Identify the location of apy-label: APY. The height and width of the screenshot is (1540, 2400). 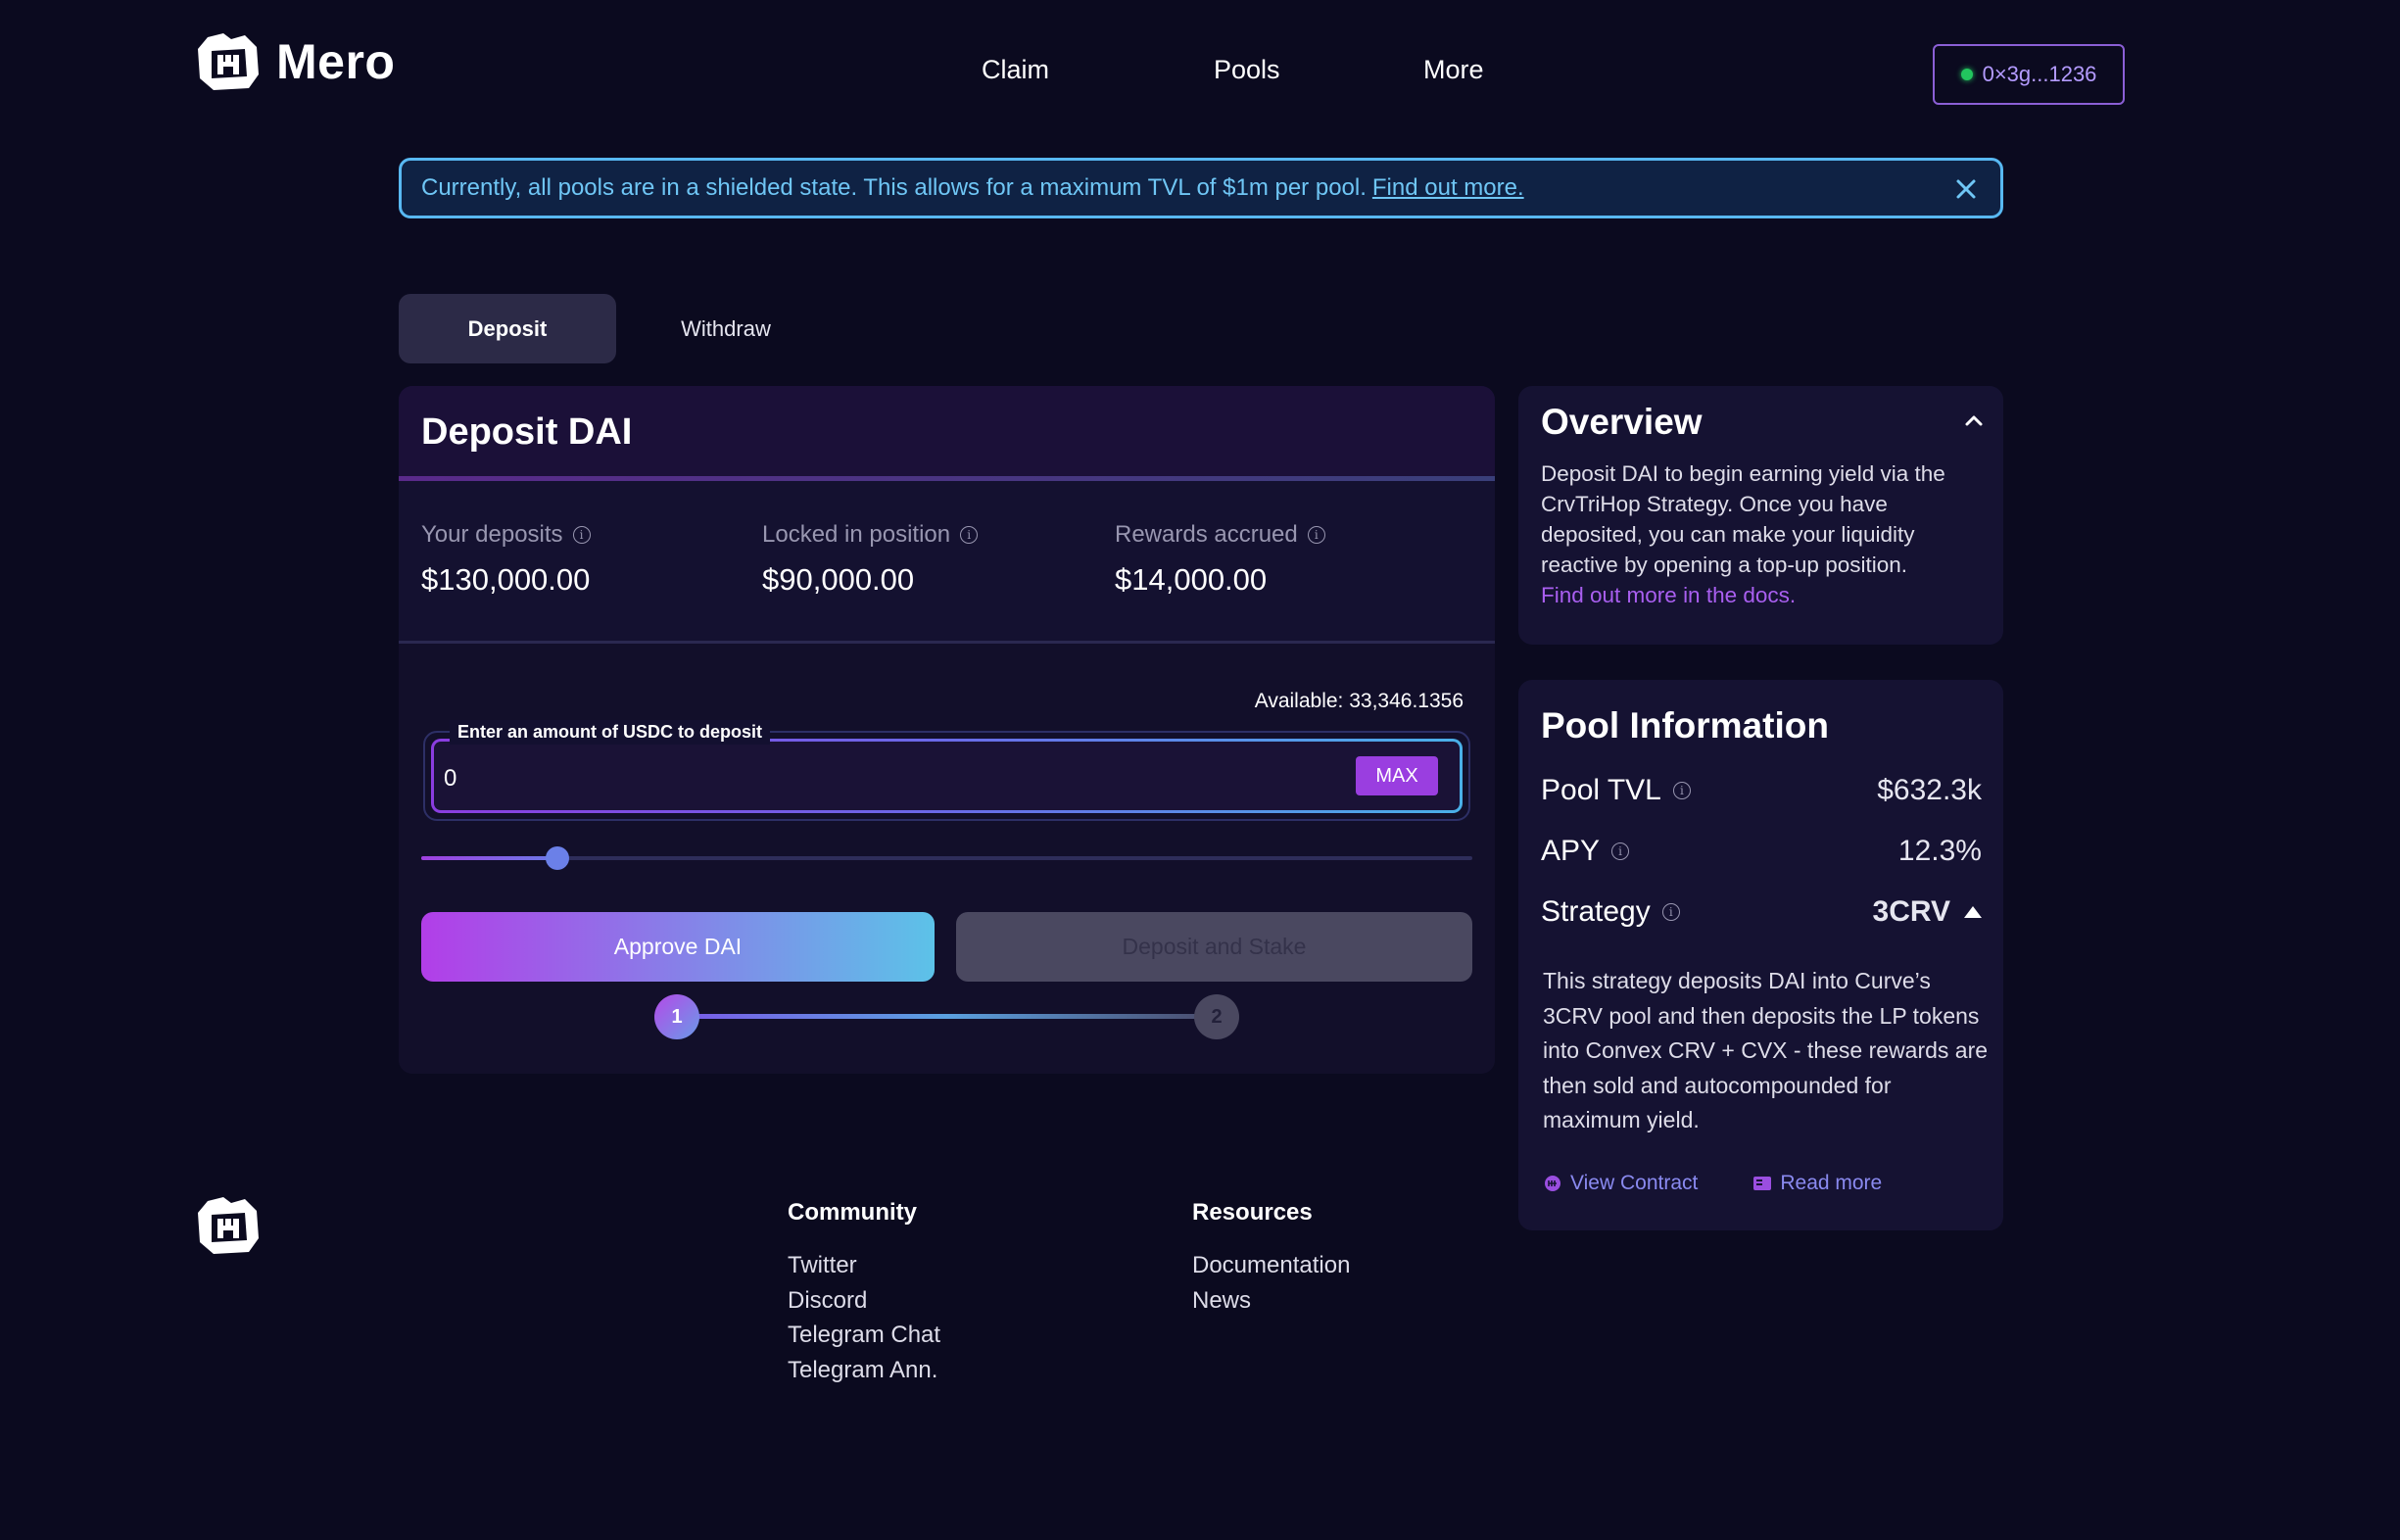
(1571, 851).